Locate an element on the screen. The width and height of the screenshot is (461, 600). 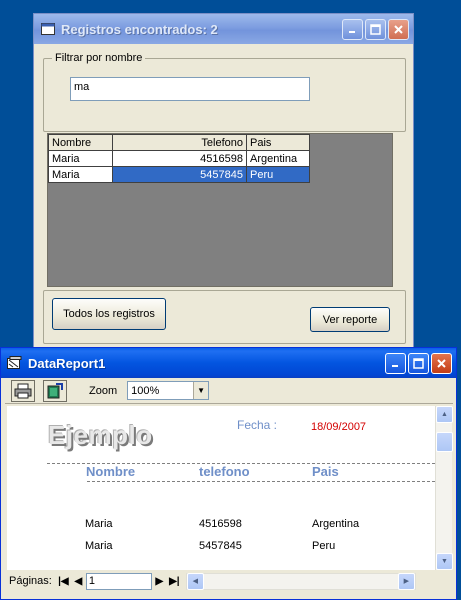
filter-group-label: Filtrar por nombre is located at coordinates (99, 58).